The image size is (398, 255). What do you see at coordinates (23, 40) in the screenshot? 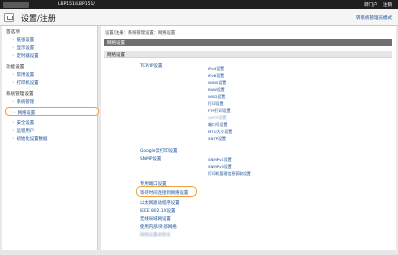
I see `sidebar-item-paper: 纸张设置` at bounding box center [23, 40].